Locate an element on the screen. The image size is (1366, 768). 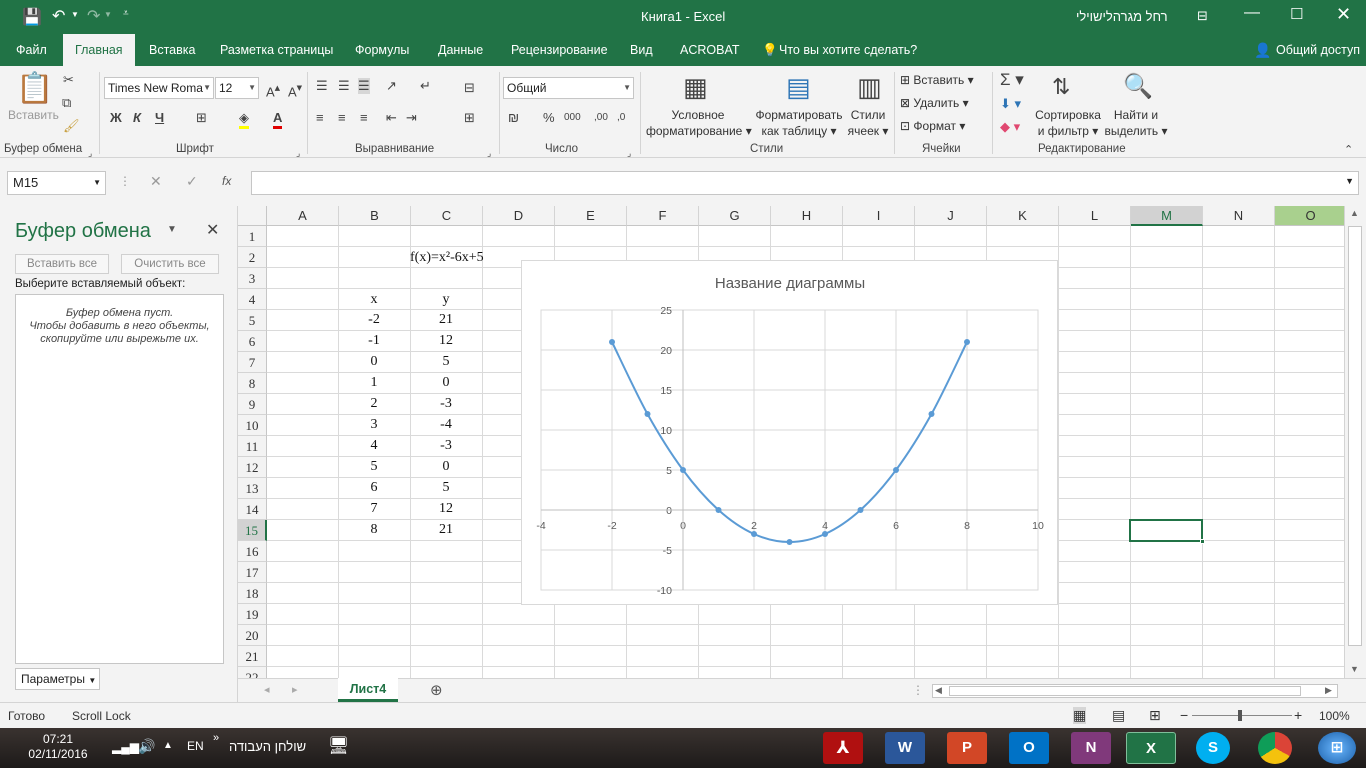
increase-indent-icon: ⇥ is located at coordinates (411, 118).